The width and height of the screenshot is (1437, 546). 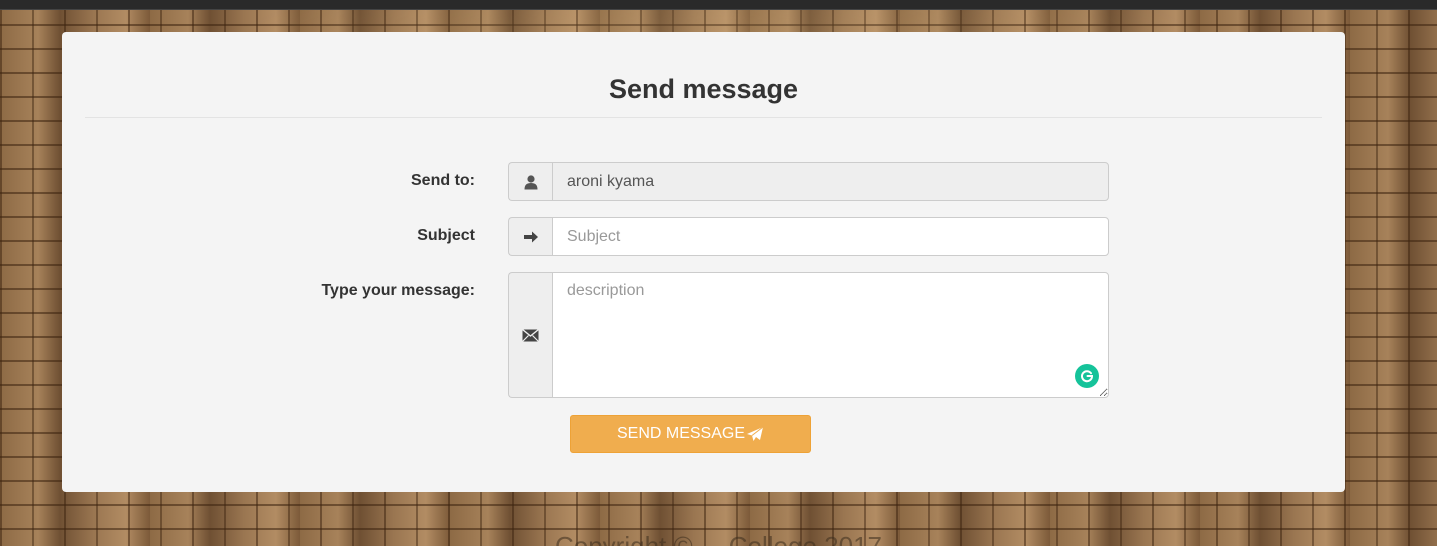 I want to click on message-textarea, so click(x=830, y=335).